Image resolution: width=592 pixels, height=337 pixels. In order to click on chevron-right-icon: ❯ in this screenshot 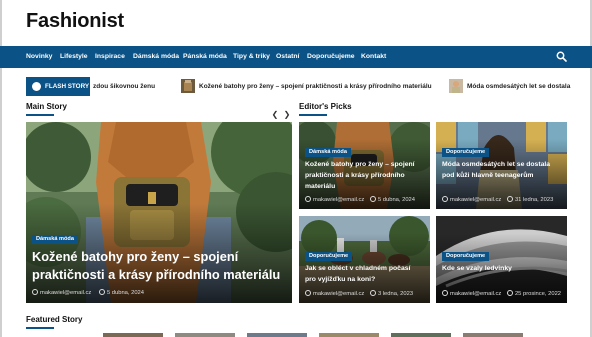, I will do `click(287, 115)`.